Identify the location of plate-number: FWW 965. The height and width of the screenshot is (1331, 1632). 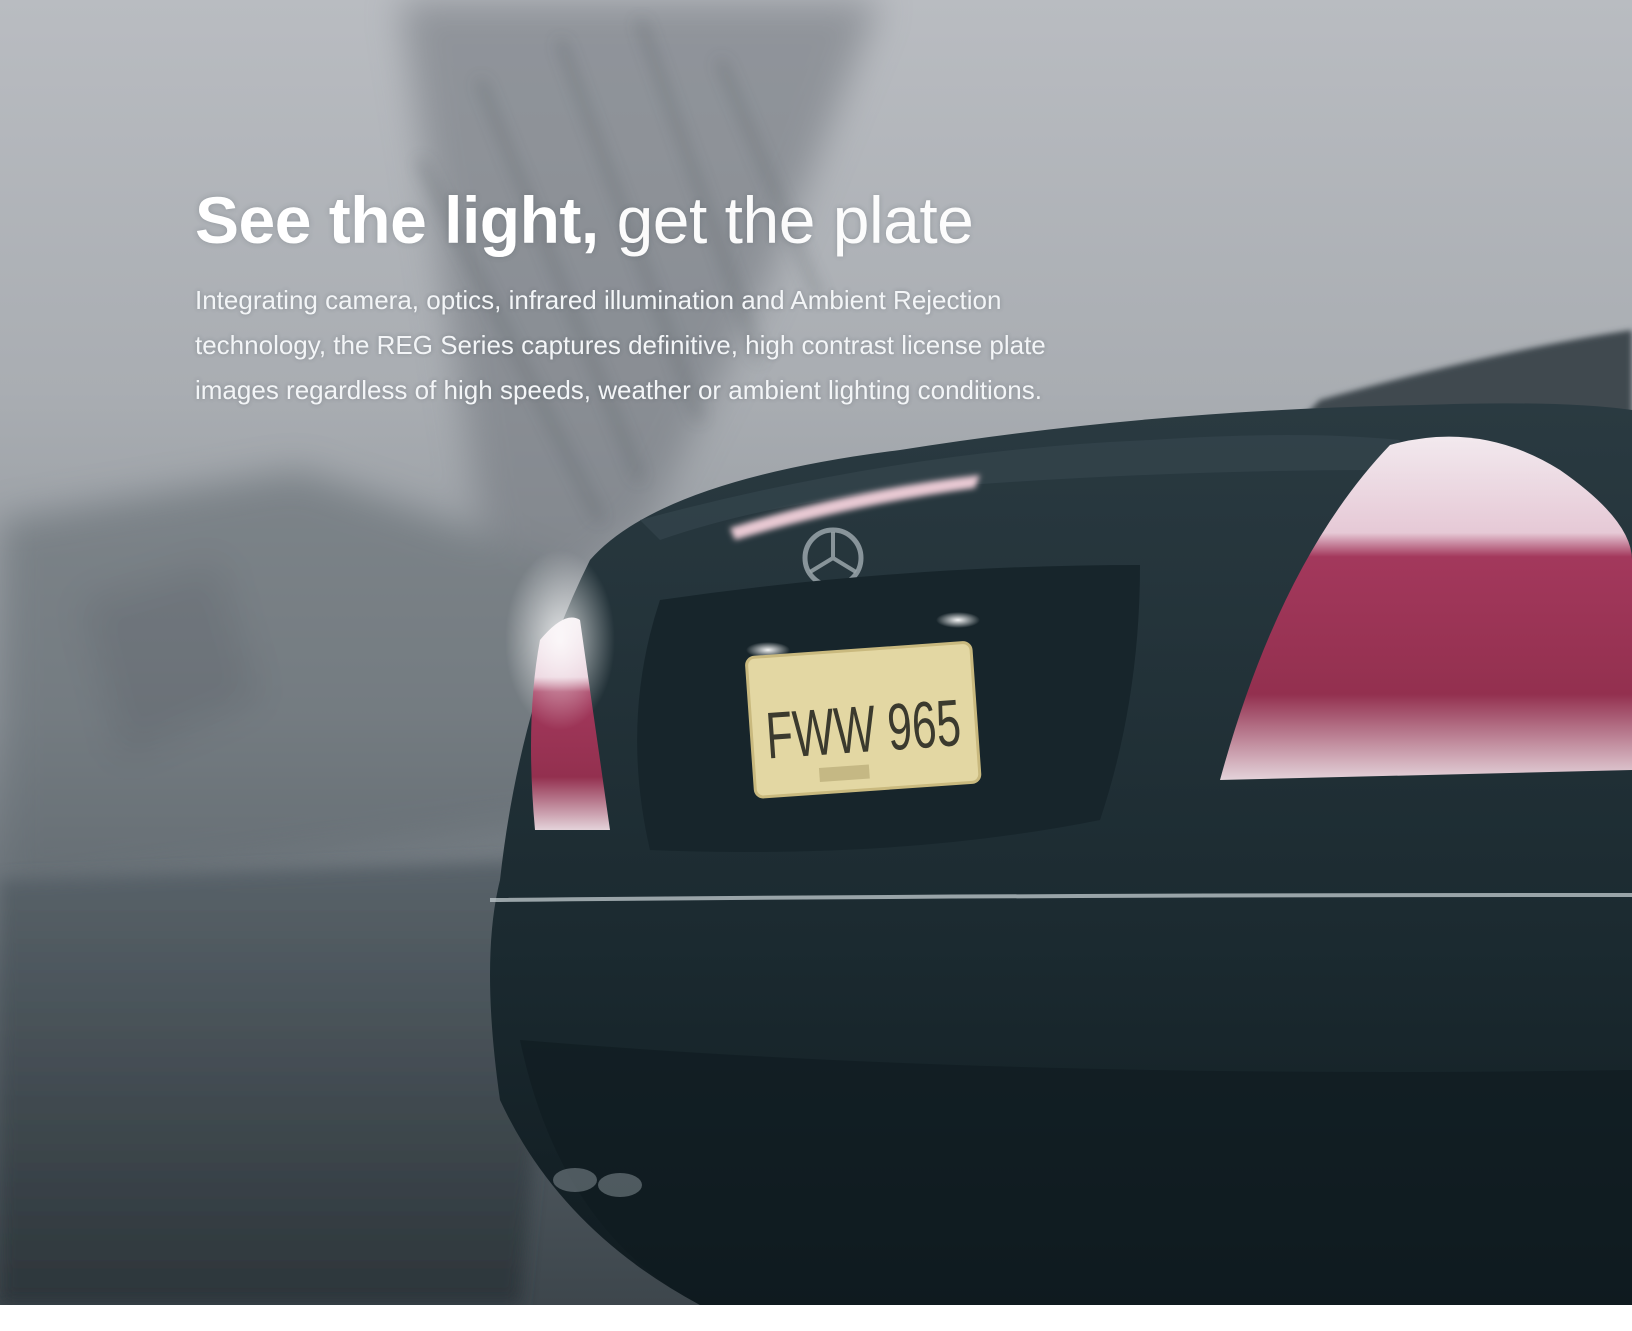
(863, 728).